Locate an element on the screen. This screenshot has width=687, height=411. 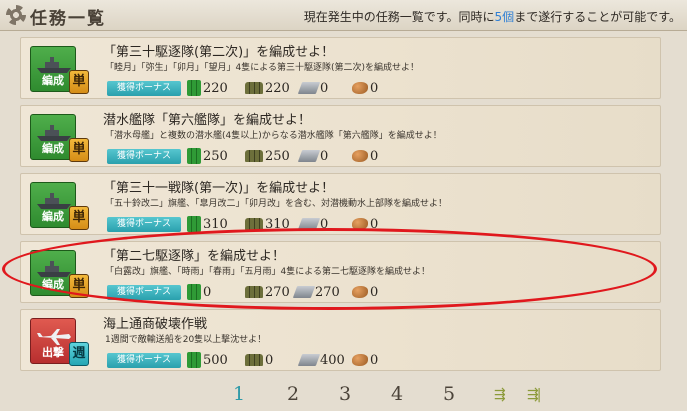
quest-title: 潜水艦隊「第六艦隊」を編成せよ！ is located at coordinates (207, 120).